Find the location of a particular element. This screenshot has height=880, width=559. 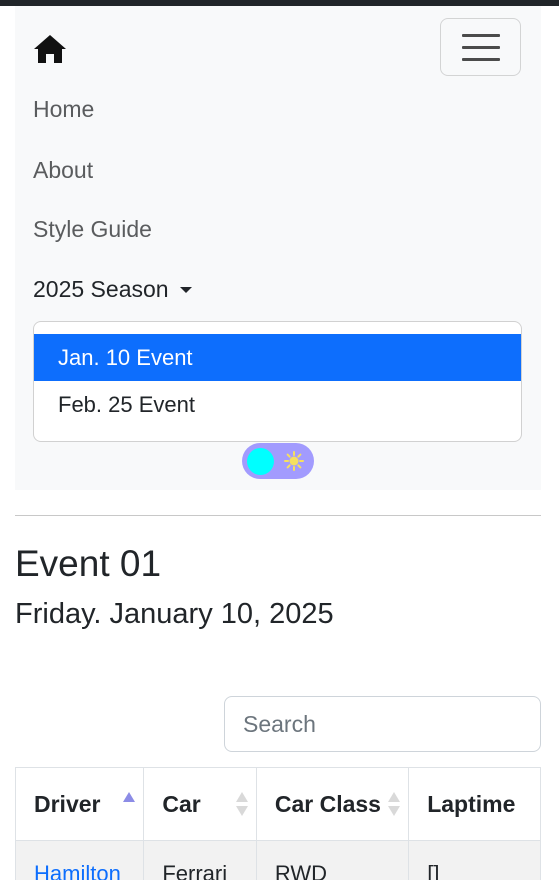

navbar-toggler-button is located at coordinates (480, 47).